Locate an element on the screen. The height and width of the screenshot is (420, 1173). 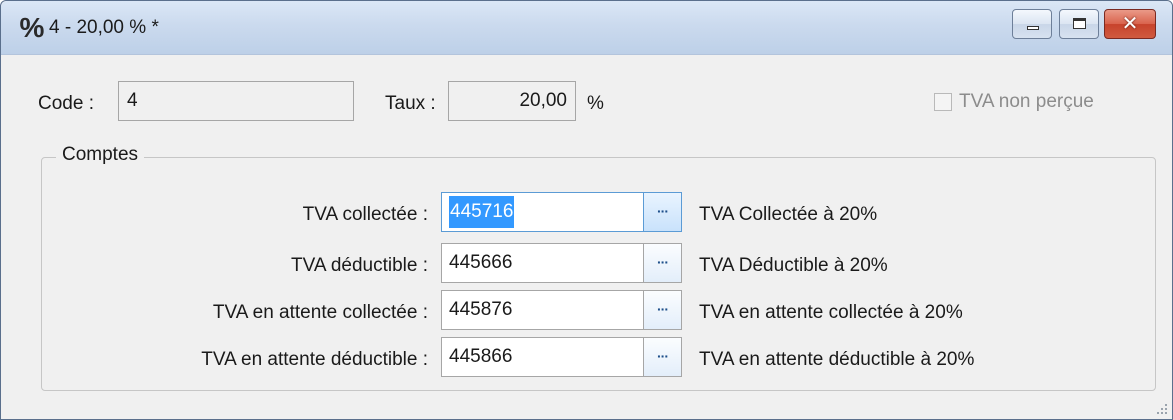
window-title: 4 - 20,00 % * is located at coordinates (104, 27).